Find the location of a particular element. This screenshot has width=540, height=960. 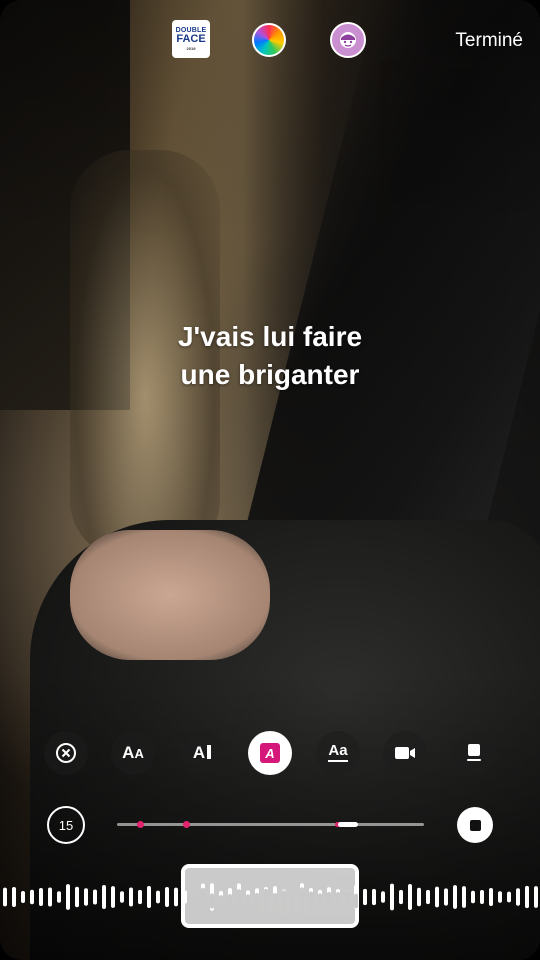

text-size-icon: AA is located at coordinates (133, 753).